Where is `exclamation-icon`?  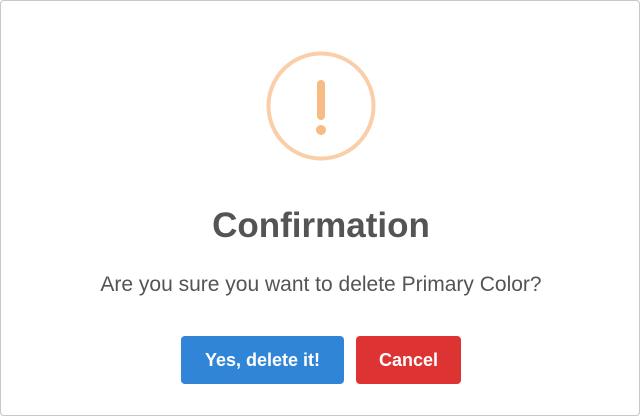 exclamation-icon is located at coordinates (321, 106).